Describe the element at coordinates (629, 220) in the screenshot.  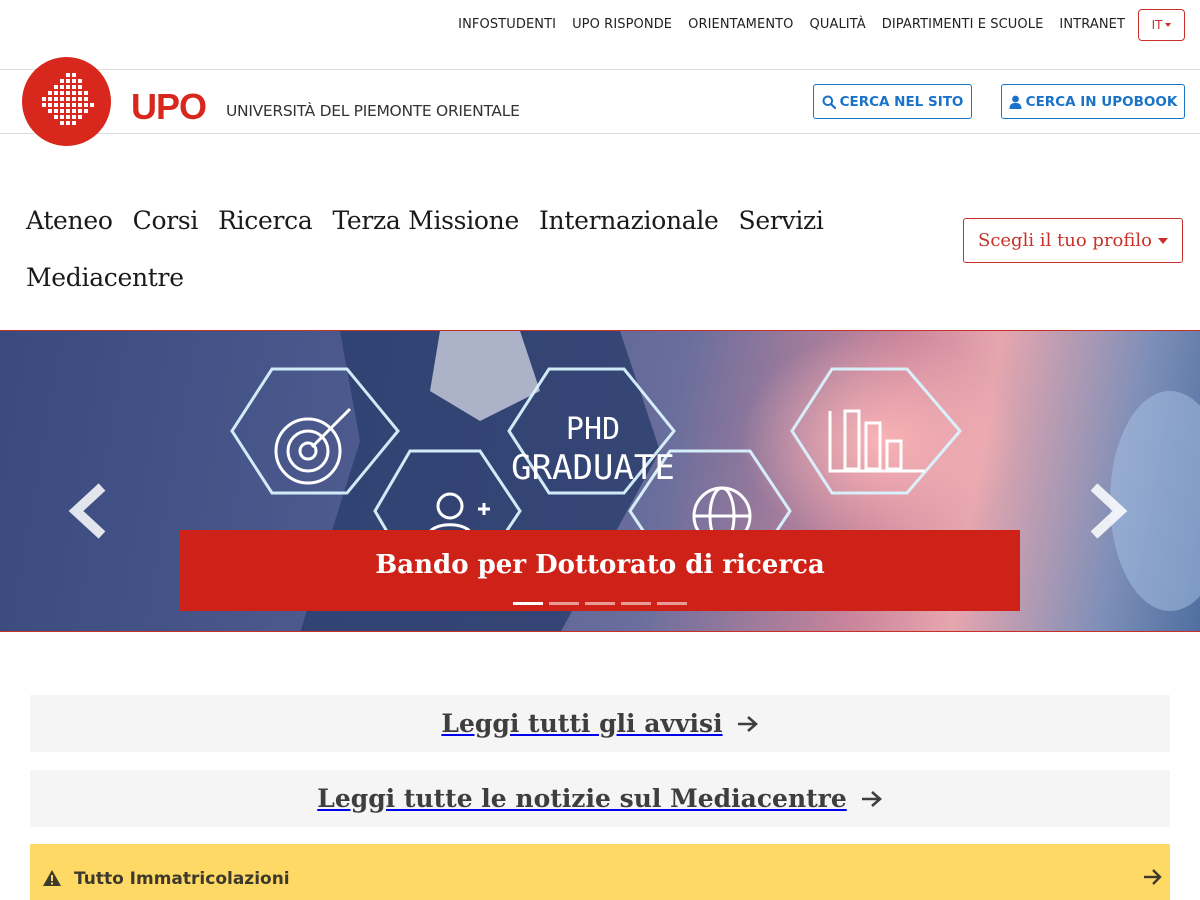
I see `nav-item-internazionale: Internazionale` at that location.